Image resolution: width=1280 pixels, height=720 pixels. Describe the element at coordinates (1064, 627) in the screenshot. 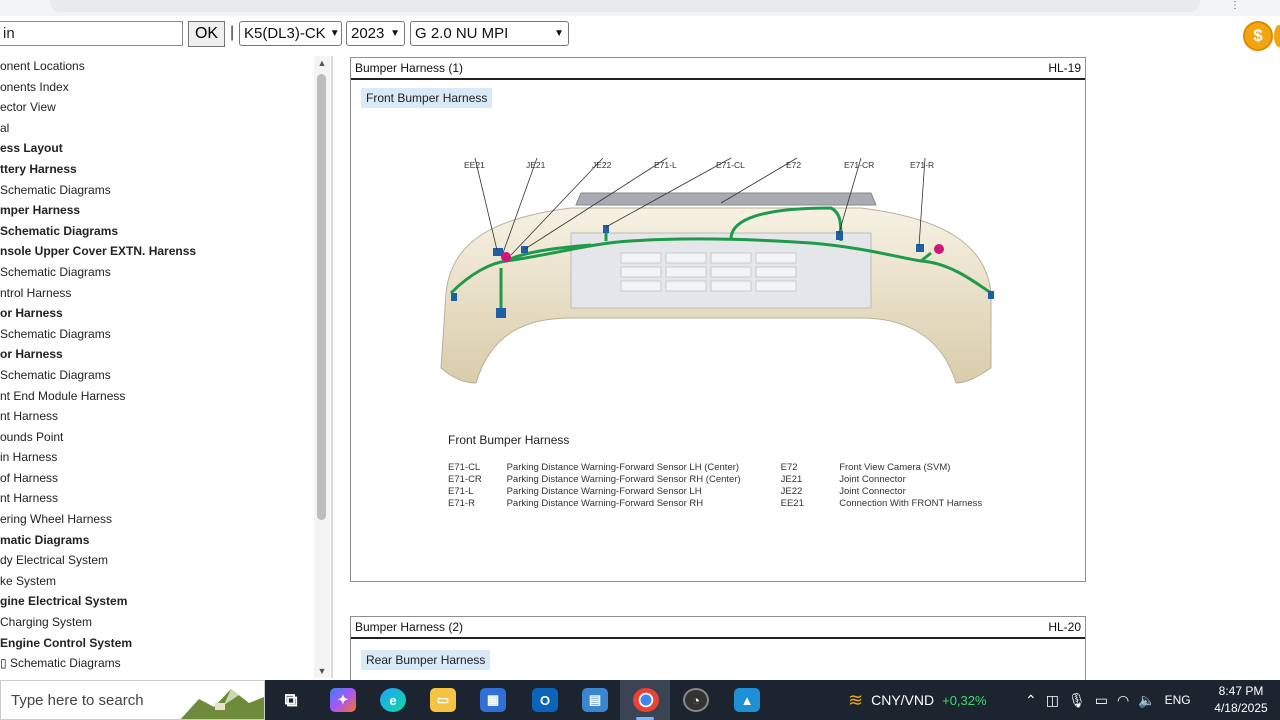

I see `panel-code: HL-20` at that location.